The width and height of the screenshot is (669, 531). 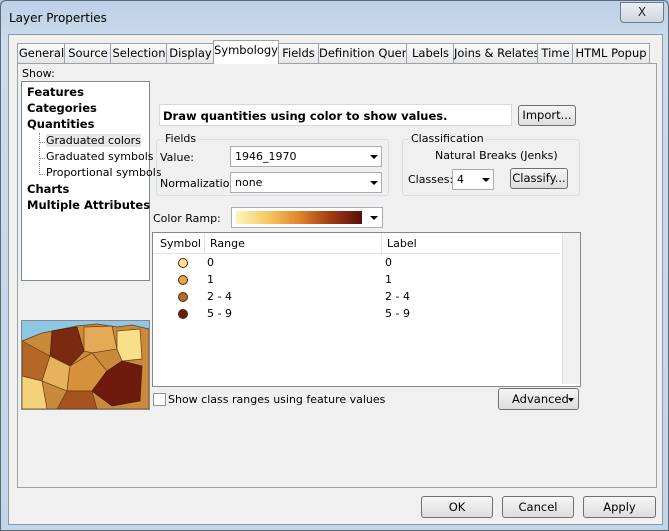 I want to click on classes-text: 4, so click(x=460, y=179).